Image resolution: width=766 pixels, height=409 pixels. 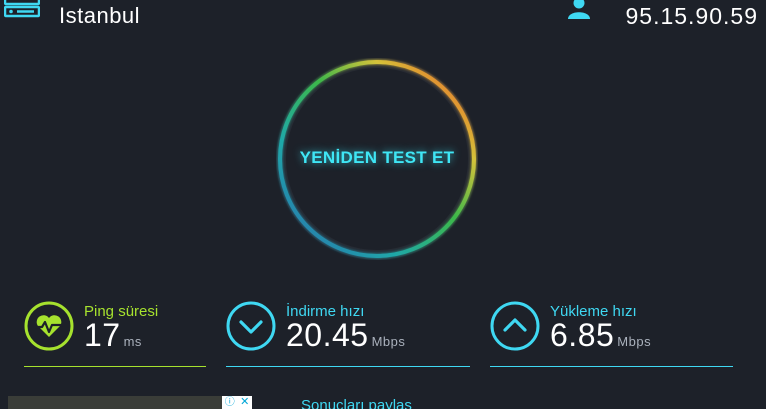 I want to click on retest-label: YENİDEN TEST ET, so click(x=377, y=157).